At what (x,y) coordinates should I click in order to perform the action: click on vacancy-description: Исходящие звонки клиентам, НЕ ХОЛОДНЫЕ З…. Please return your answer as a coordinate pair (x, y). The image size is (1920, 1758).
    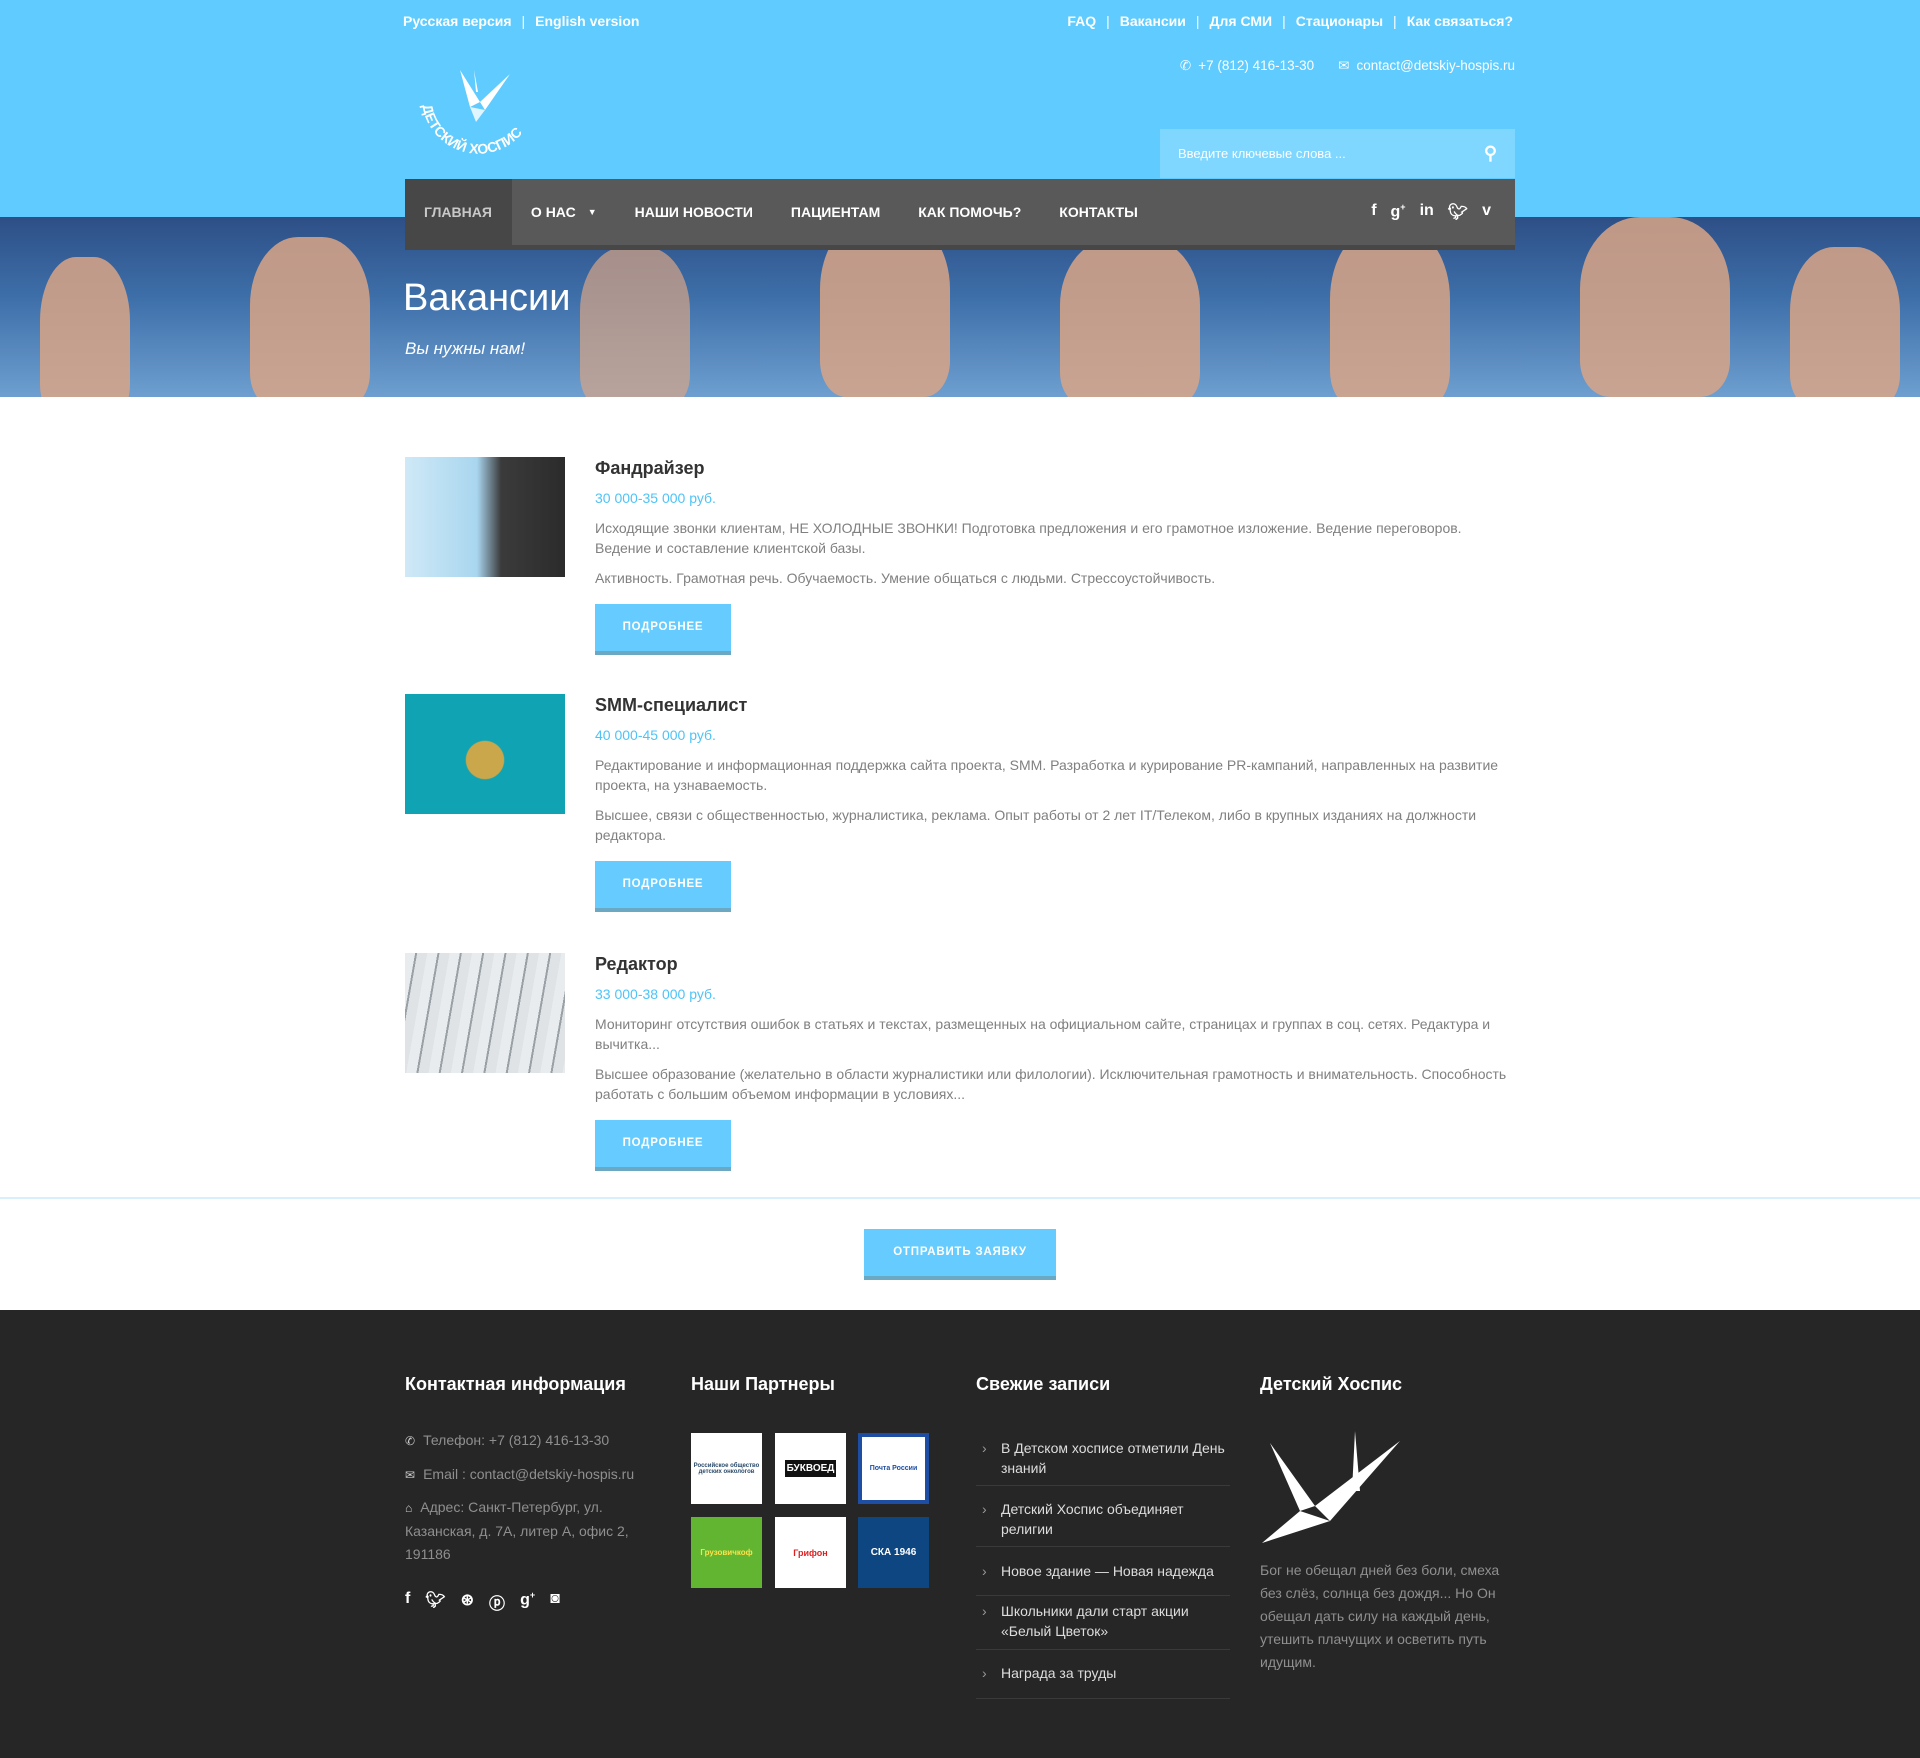
    Looking at the image, I should click on (1028, 538).